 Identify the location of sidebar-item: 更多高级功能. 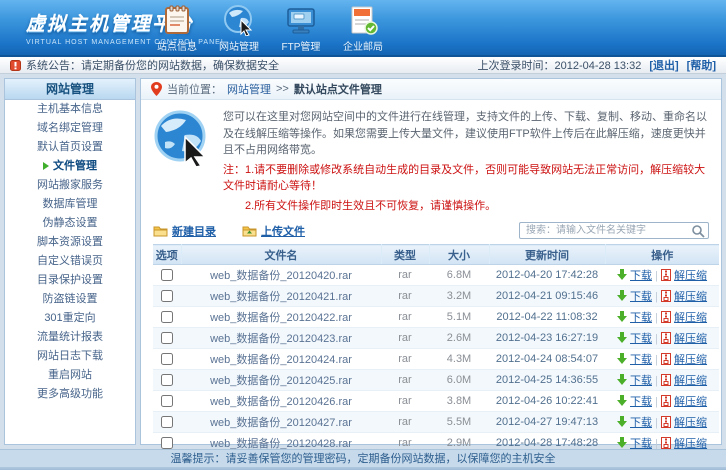
(70, 394).